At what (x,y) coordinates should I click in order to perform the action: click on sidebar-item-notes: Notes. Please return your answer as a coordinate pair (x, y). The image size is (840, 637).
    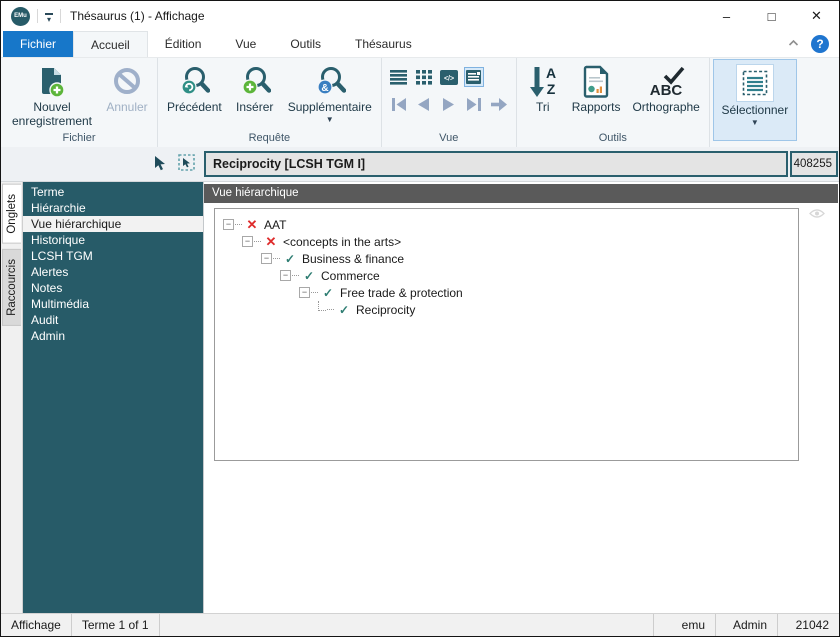
    Looking at the image, I should click on (113, 288).